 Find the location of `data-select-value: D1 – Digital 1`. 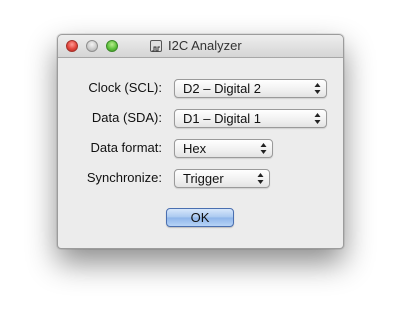

data-select-value: D1 – Digital 1 is located at coordinates (222, 118).